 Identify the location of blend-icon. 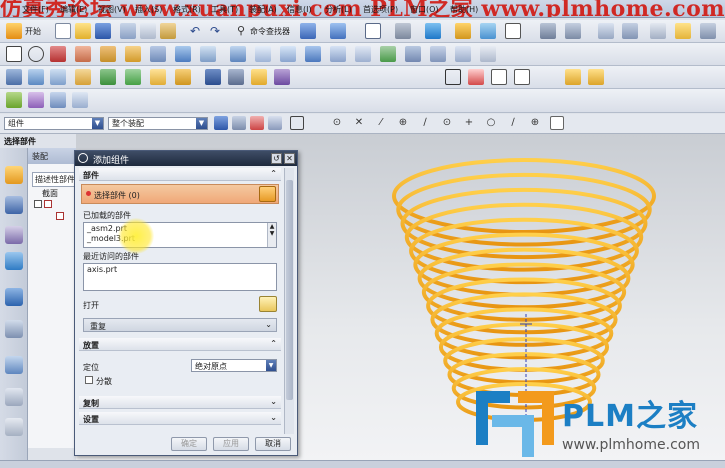
(313, 54).